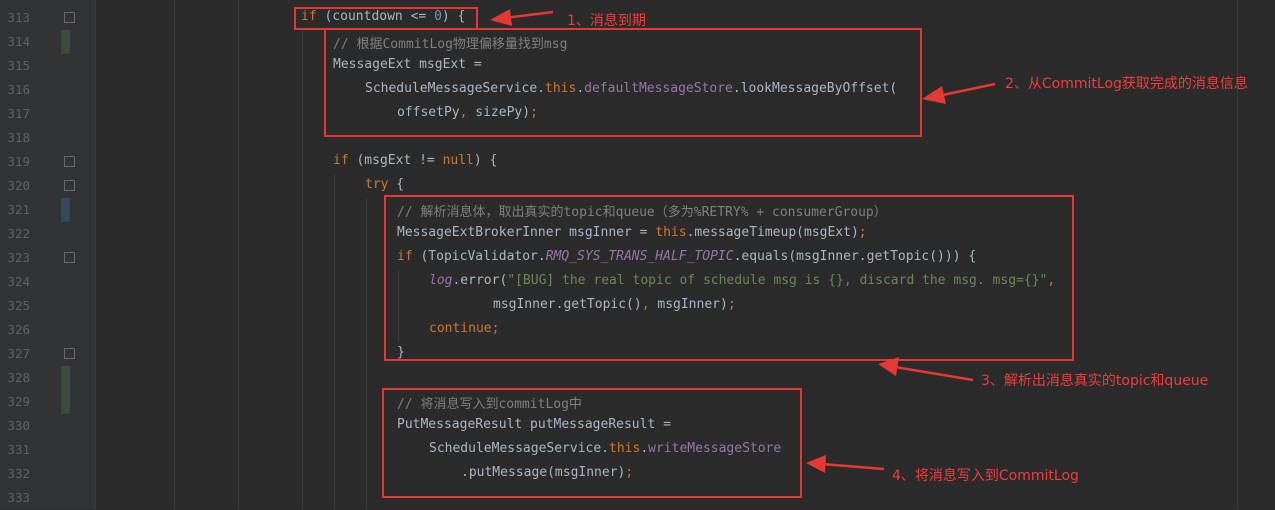 This screenshot has width=1275, height=510. Describe the element at coordinates (888, 366) in the screenshot. I see `arrow-3-head` at that location.